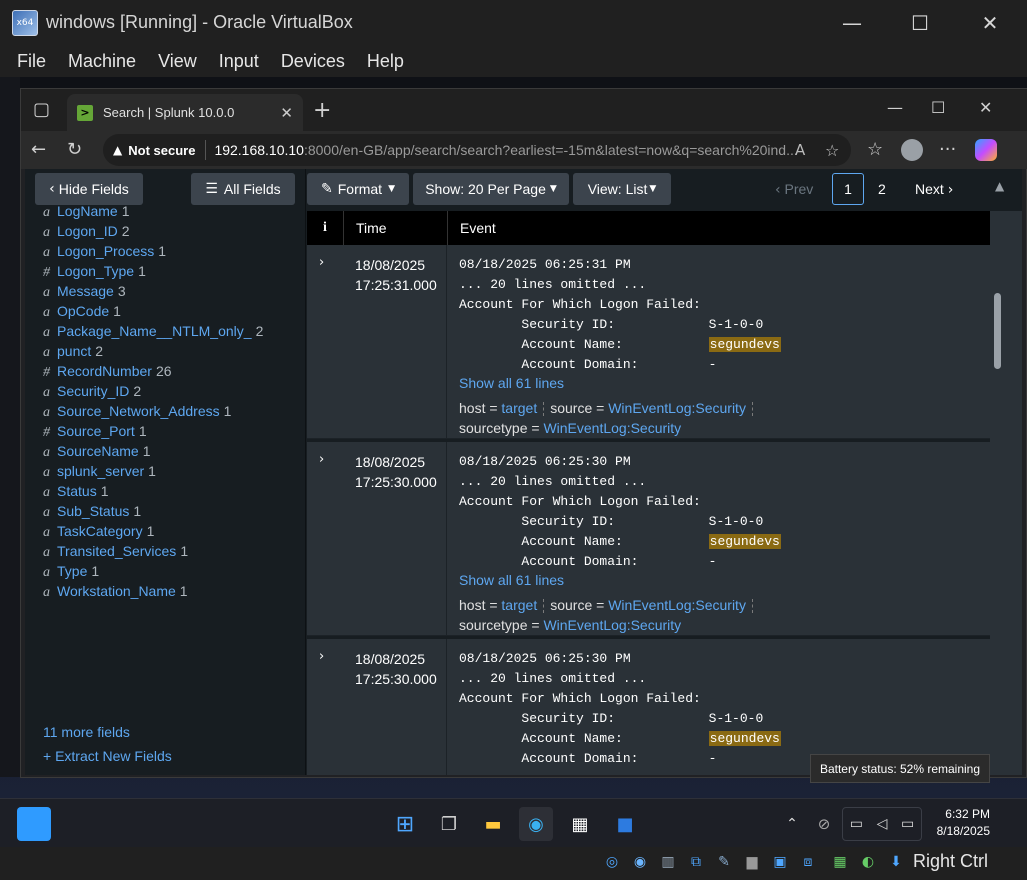 Image resolution: width=1027 pixels, height=880 pixels. What do you see at coordinates (449, 824) in the screenshot?
I see `task-view-icon: ❐` at bounding box center [449, 824].